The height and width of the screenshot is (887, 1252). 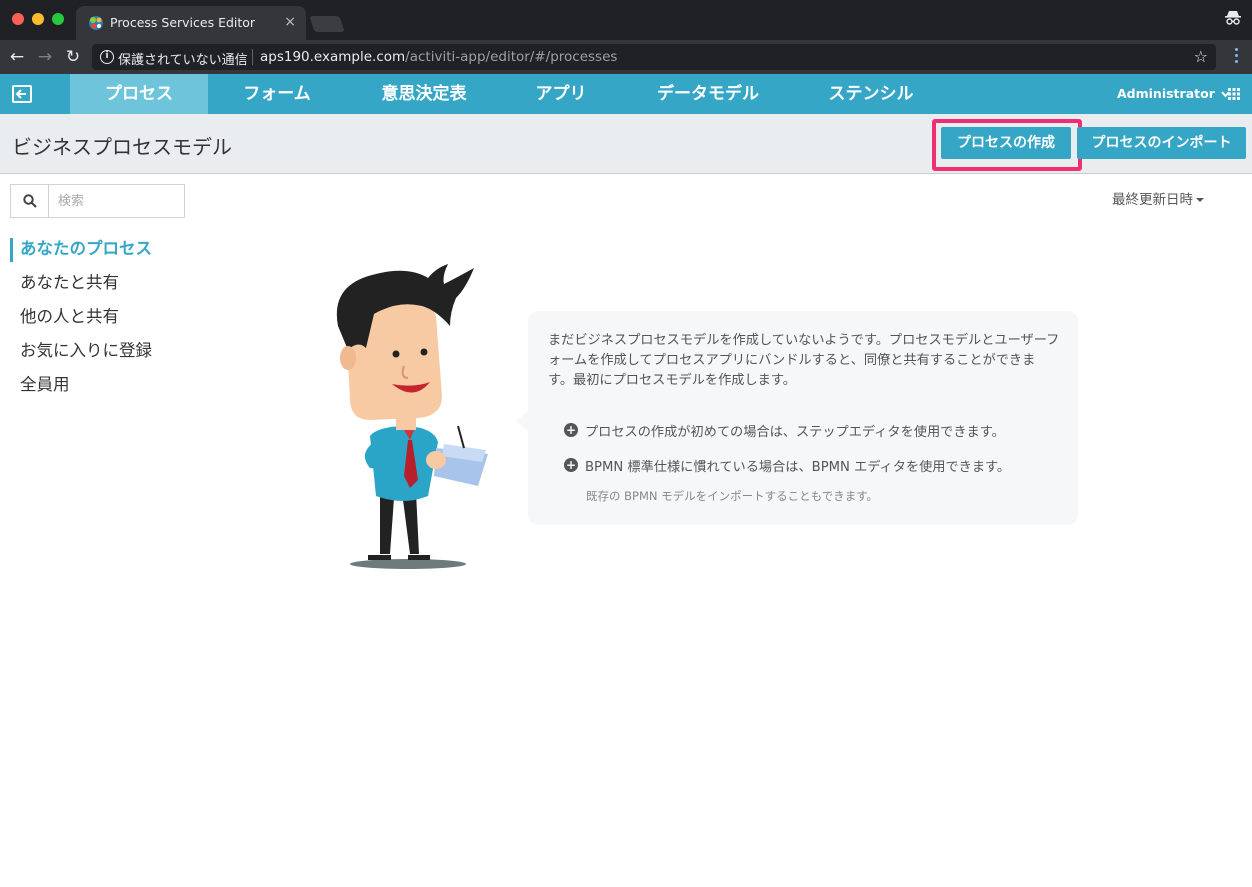 What do you see at coordinates (290, 22) in the screenshot?
I see `close-tab-icon: ×` at bounding box center [290, 22].